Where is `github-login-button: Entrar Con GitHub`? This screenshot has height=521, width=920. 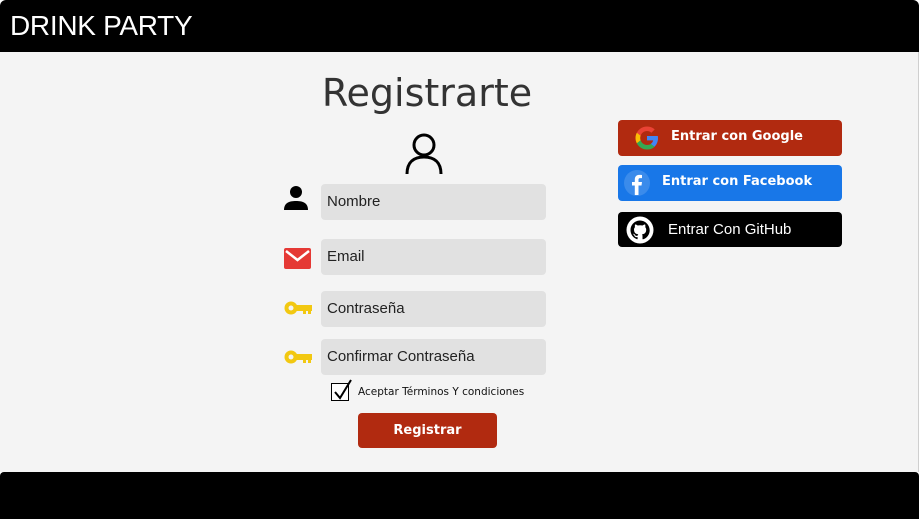
github-login-button: Entrar Con GitHub is located at coordinates (730, 229).